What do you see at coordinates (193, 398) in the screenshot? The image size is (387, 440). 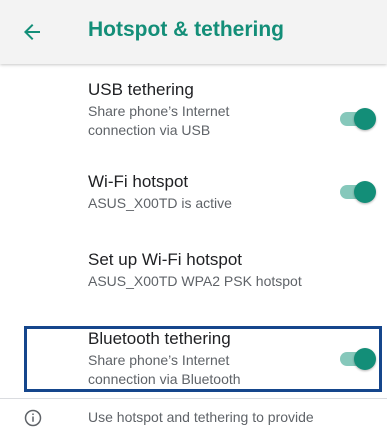 I see `divider` at bounding box center [193, 398].